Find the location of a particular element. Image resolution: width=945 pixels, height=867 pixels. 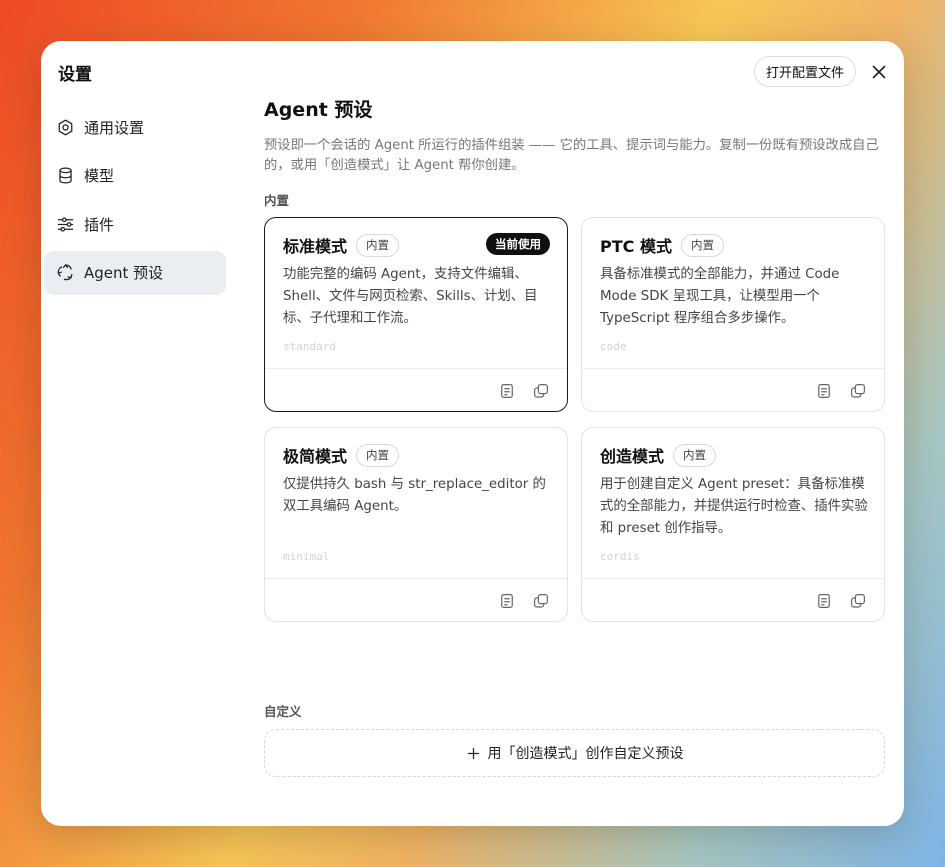

preset-title: 标准模式 is located at coordinates (315, 246).